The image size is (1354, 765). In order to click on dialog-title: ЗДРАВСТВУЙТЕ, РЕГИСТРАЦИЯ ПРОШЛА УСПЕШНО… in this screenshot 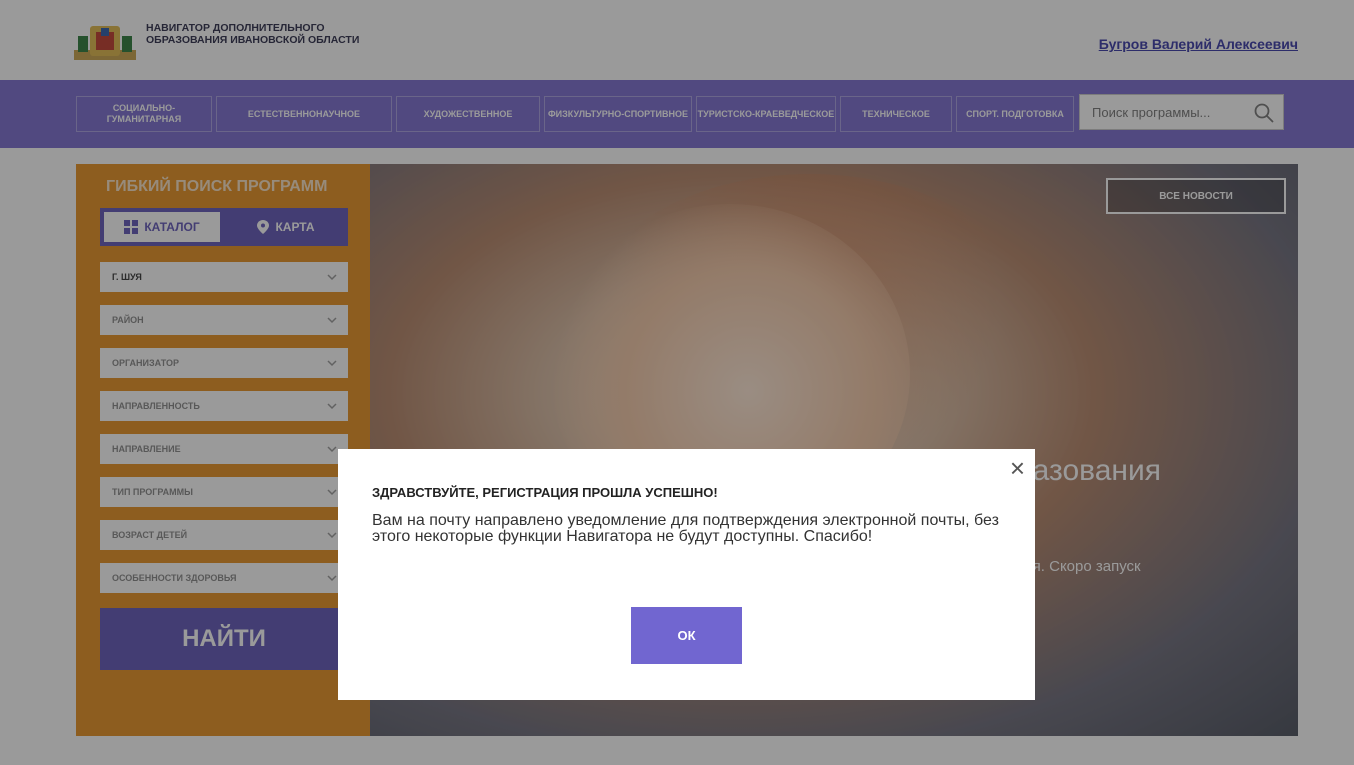, I will do `click(545, 492)`.